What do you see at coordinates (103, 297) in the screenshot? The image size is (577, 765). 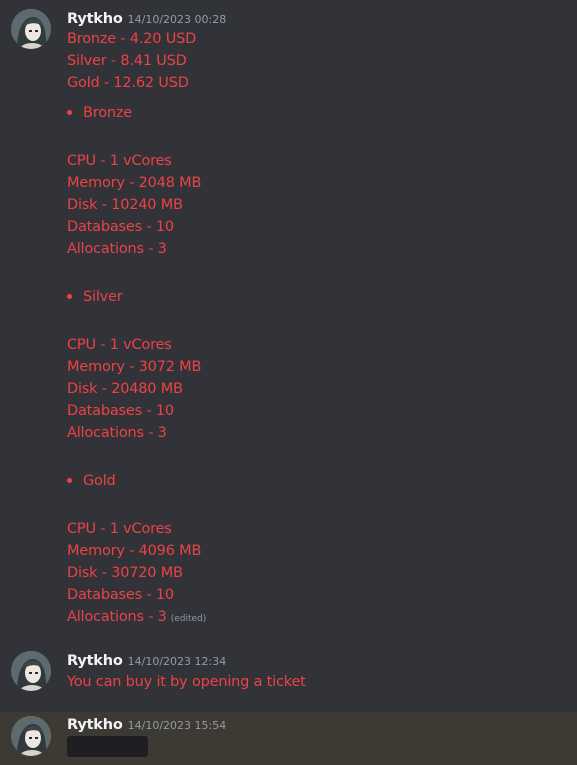 I see `tier-heading: Silver` at bounding box center [103, 297].